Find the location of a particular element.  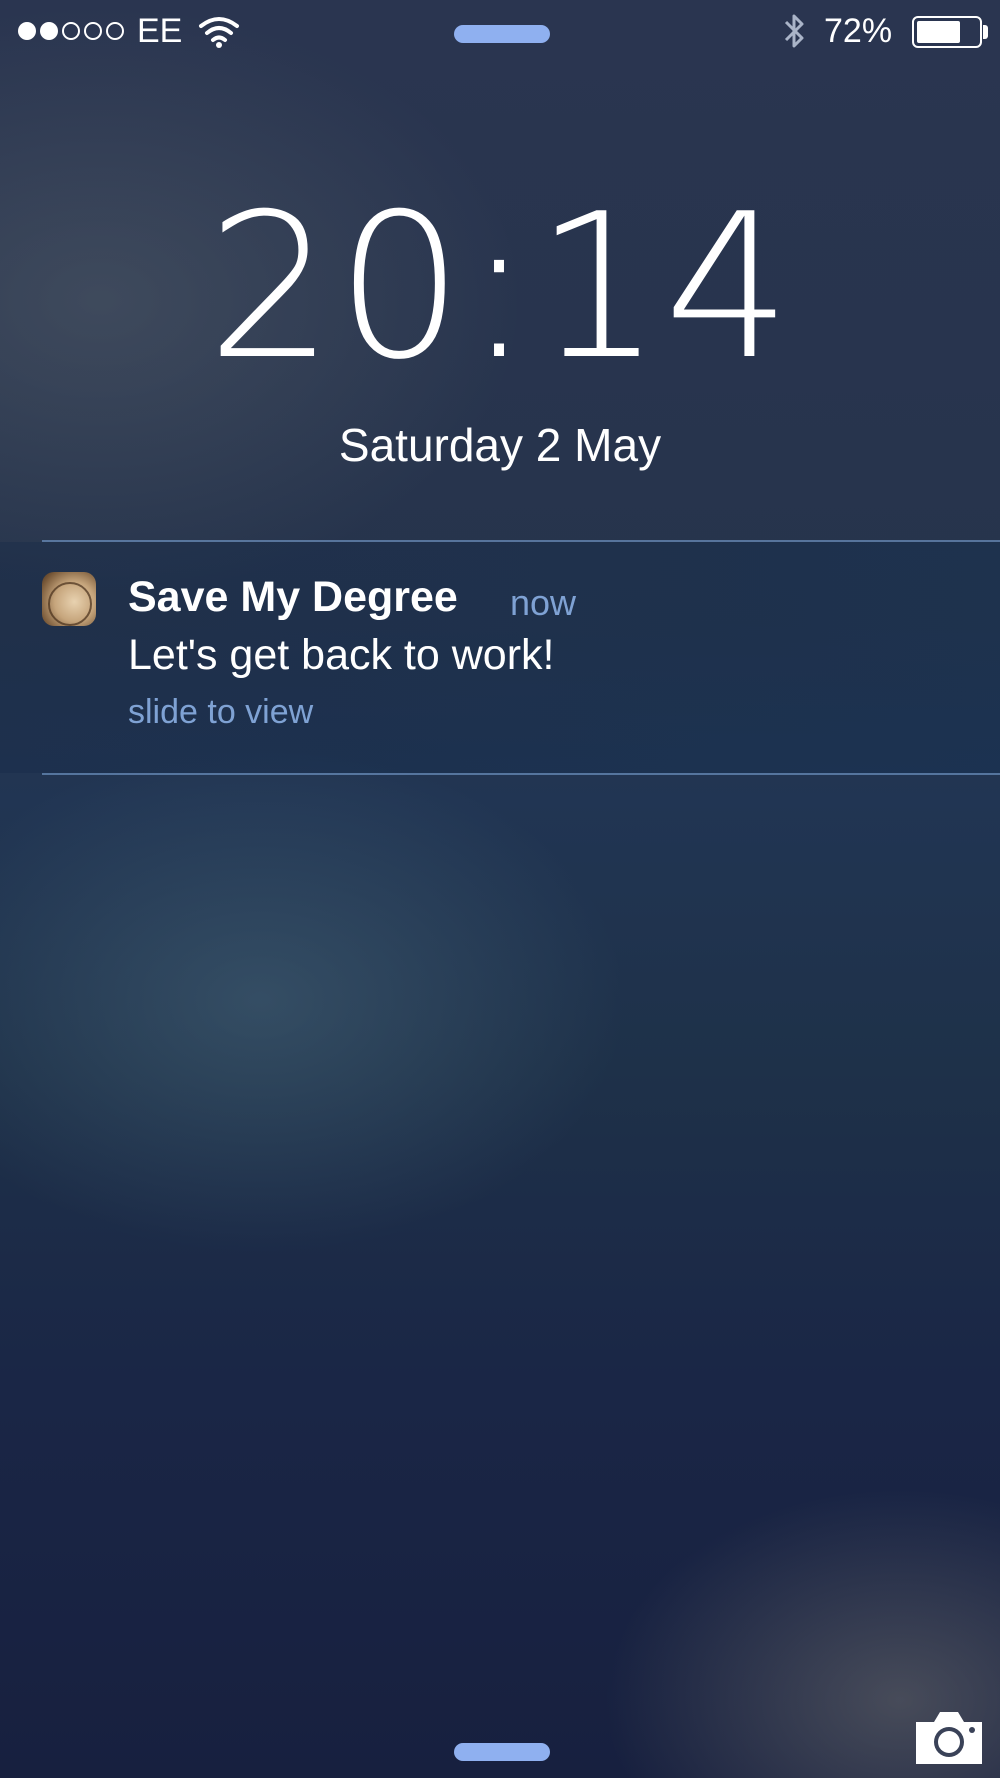

lock-screen-date: Saturday 2 May is located at coordinates (500, 445).